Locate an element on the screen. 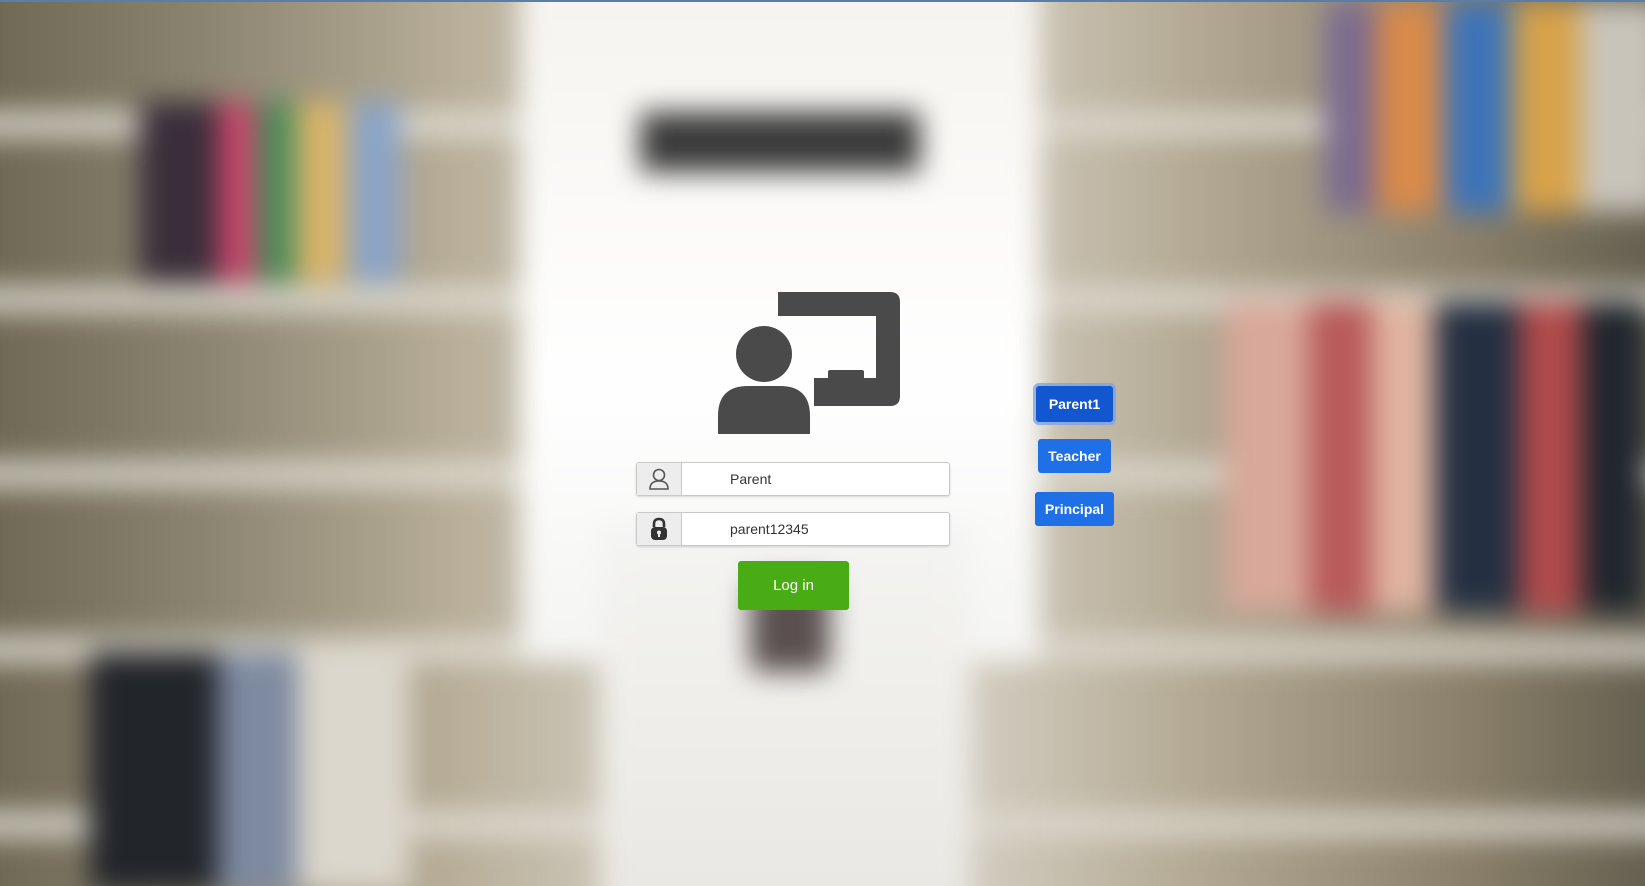 The image size is (1645, 886). principal-role-button: Principal is located at coordinates (1074, 509).